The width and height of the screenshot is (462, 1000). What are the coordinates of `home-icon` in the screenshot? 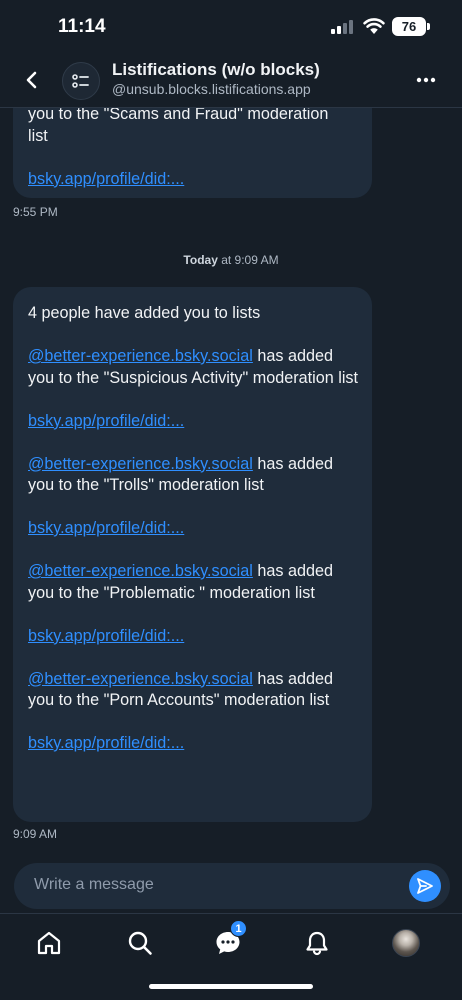 It's located at (49, 943).